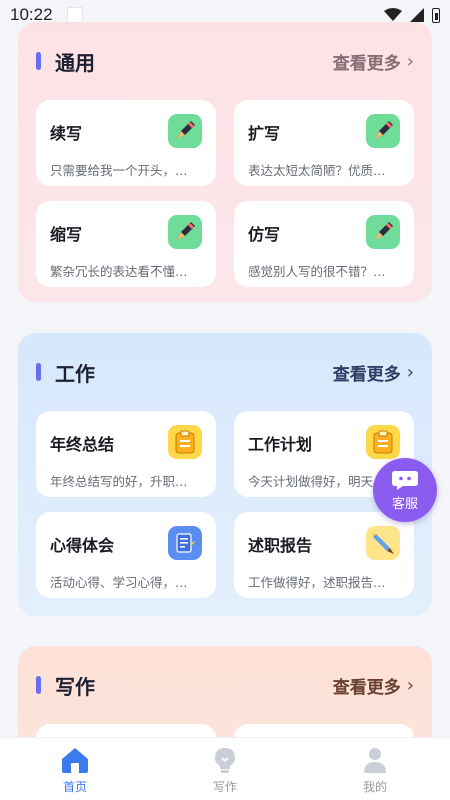  I want to click on battery-icon, so click(436, 15).